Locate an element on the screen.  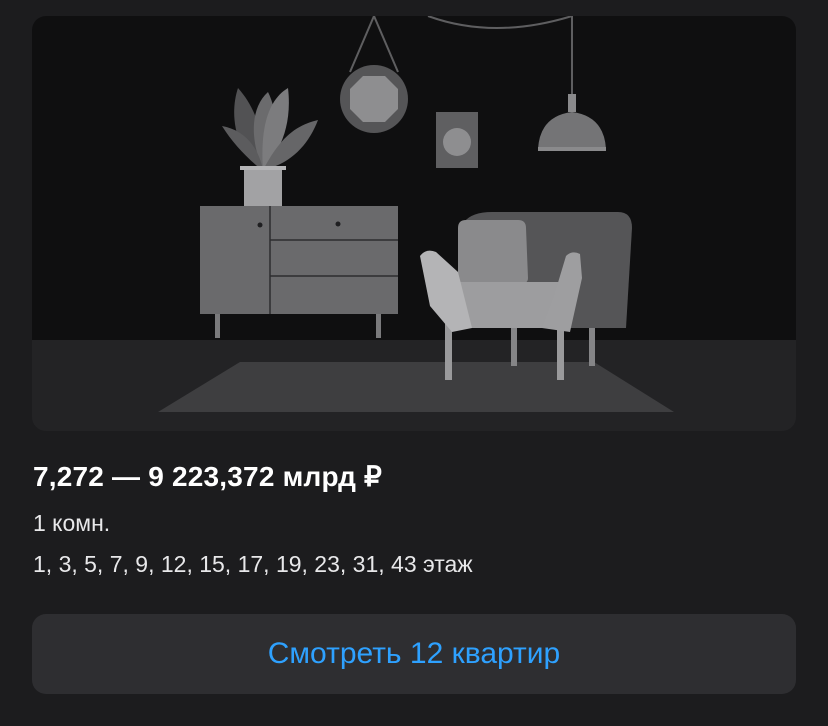
price-range: 7,272 — 9 223,372 млрд ₽ is located at coordinates (208, 476).